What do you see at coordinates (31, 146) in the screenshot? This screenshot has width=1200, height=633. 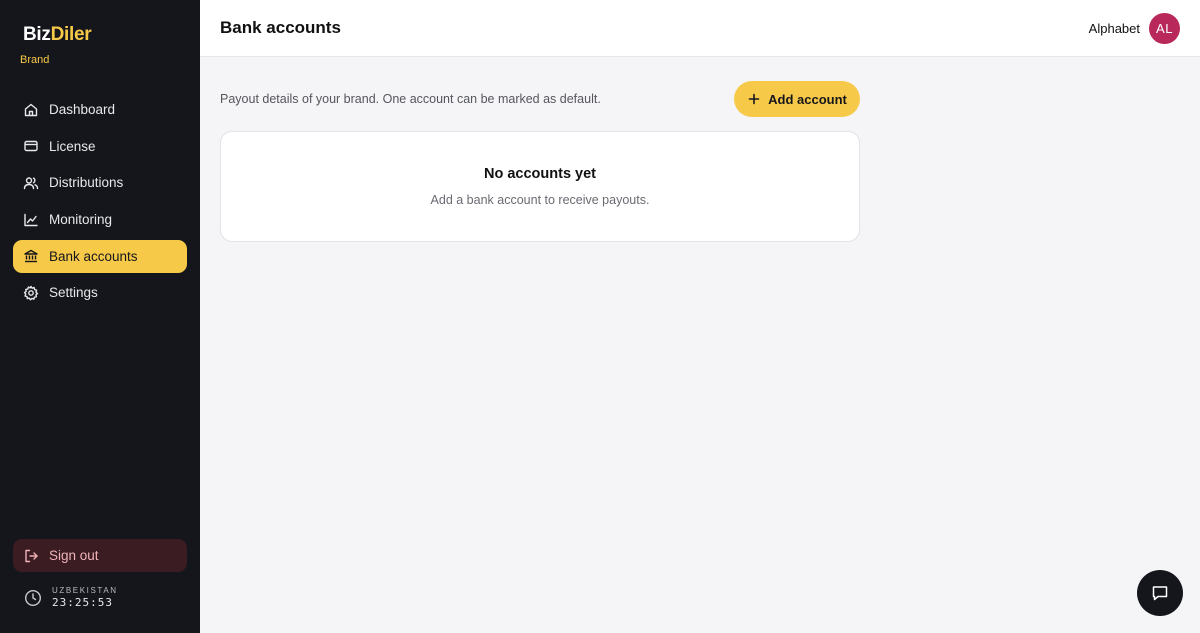 I see `card-icon` at bounding box center [31, 146].